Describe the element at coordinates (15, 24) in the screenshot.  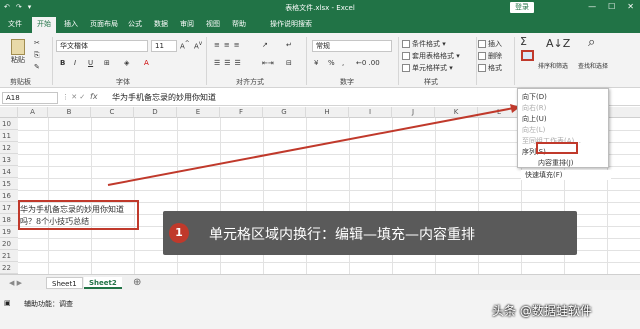
I see `tab-file: 文件` at that location.